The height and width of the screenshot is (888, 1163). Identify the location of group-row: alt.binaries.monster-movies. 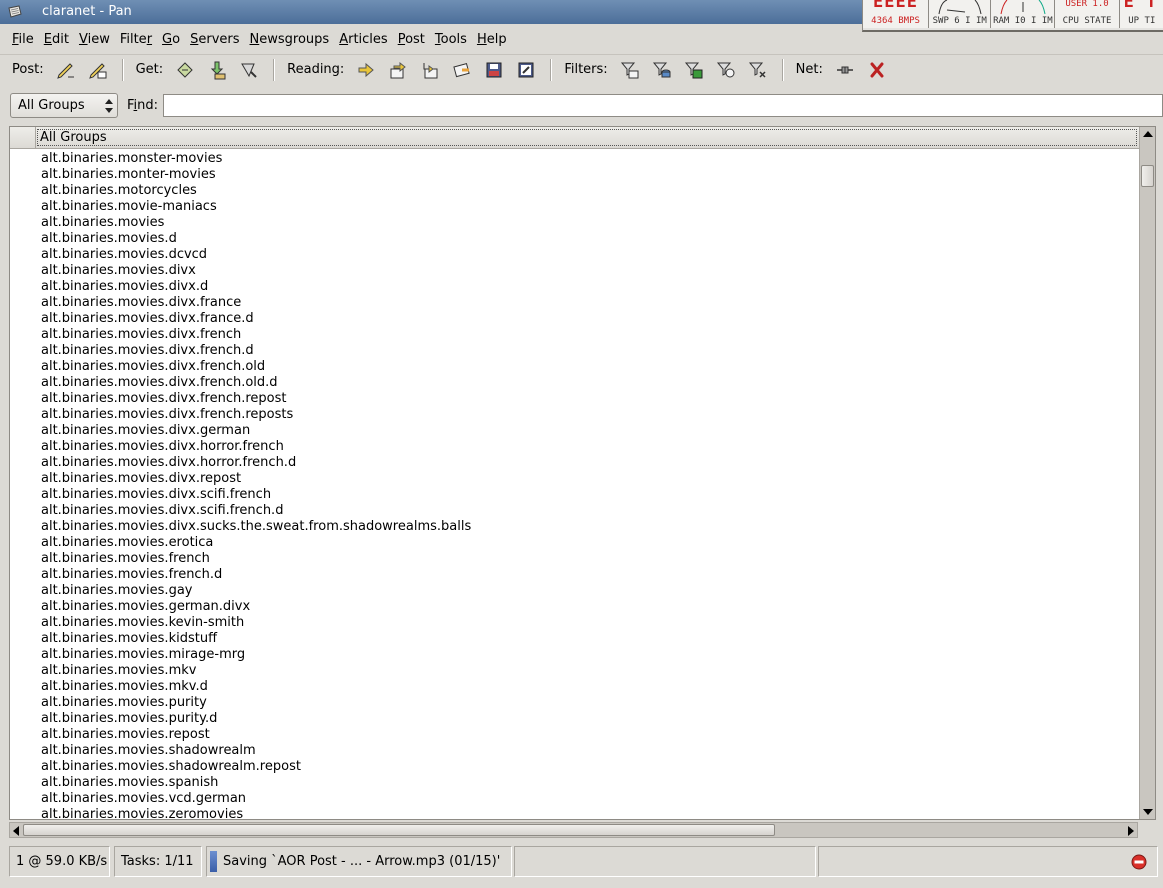
(131, 159).